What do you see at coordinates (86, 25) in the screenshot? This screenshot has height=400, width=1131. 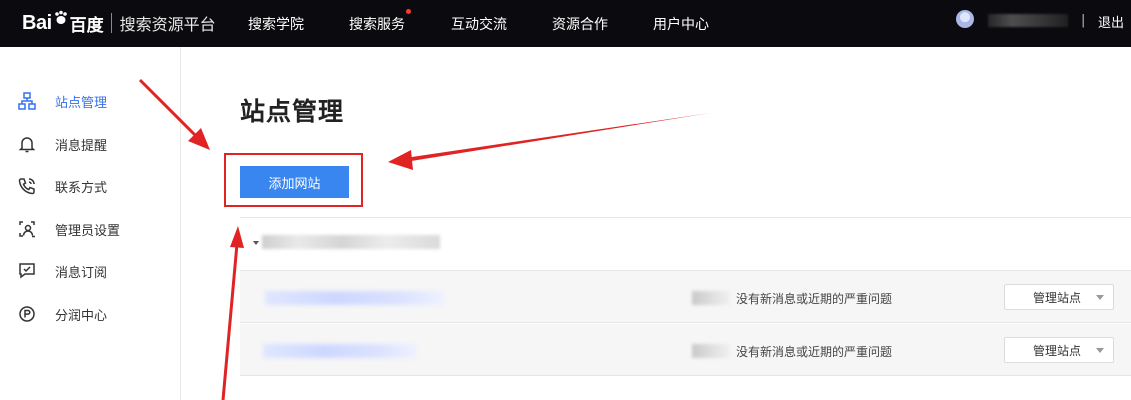 I see `logo-cn-text: 百度` at bounding box center [86, 25].